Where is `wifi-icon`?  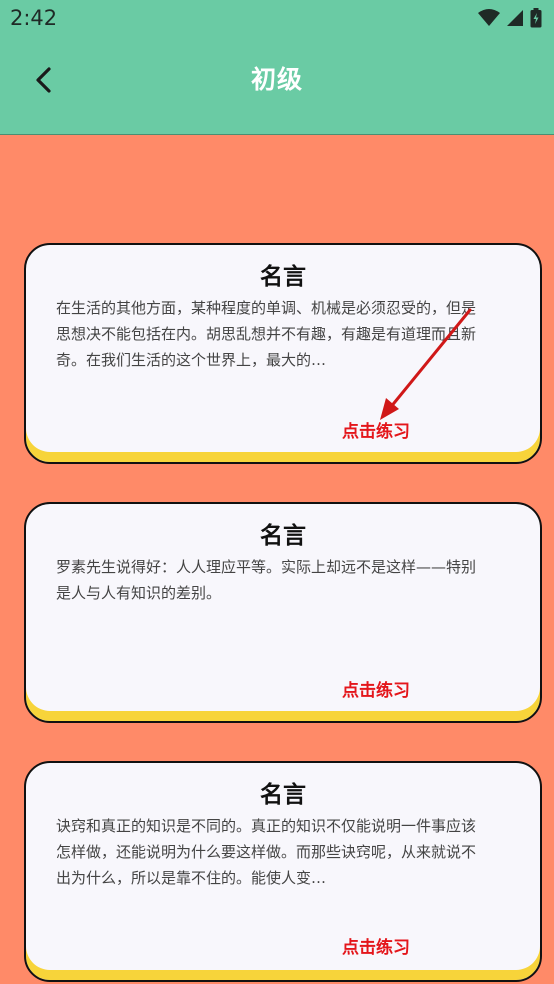
wifi-icon is located at coordinates (489, 17).